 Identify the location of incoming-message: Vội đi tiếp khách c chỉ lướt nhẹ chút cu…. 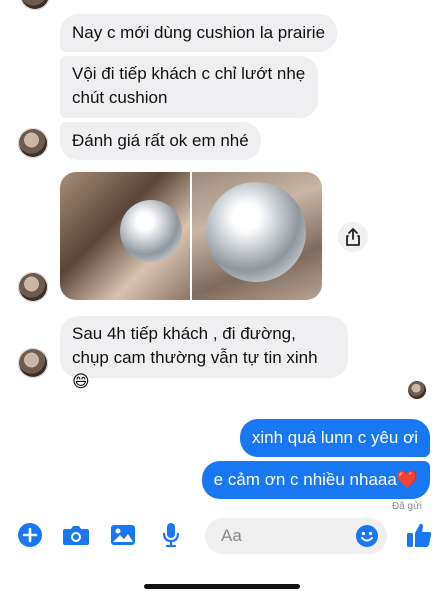
(189, 87).